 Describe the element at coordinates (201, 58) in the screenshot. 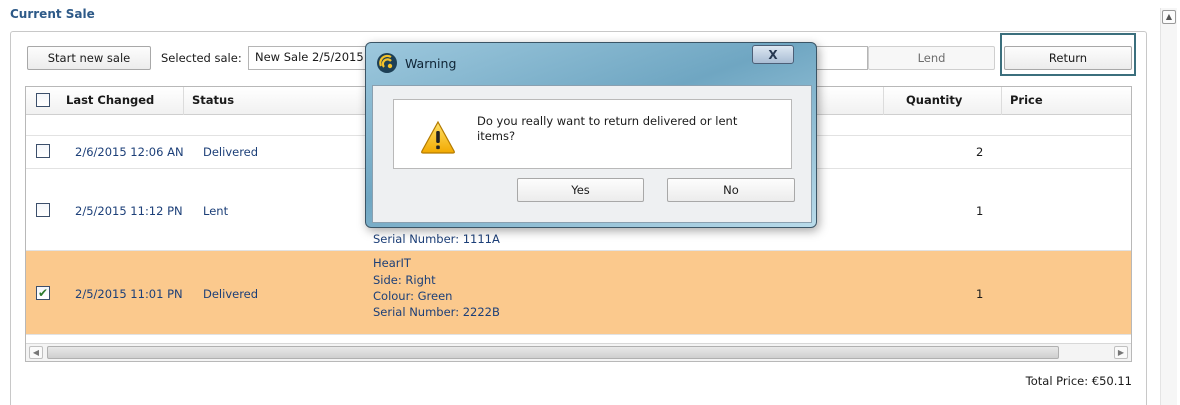

I see `selected-sale-label: Selected sale:` at that location.